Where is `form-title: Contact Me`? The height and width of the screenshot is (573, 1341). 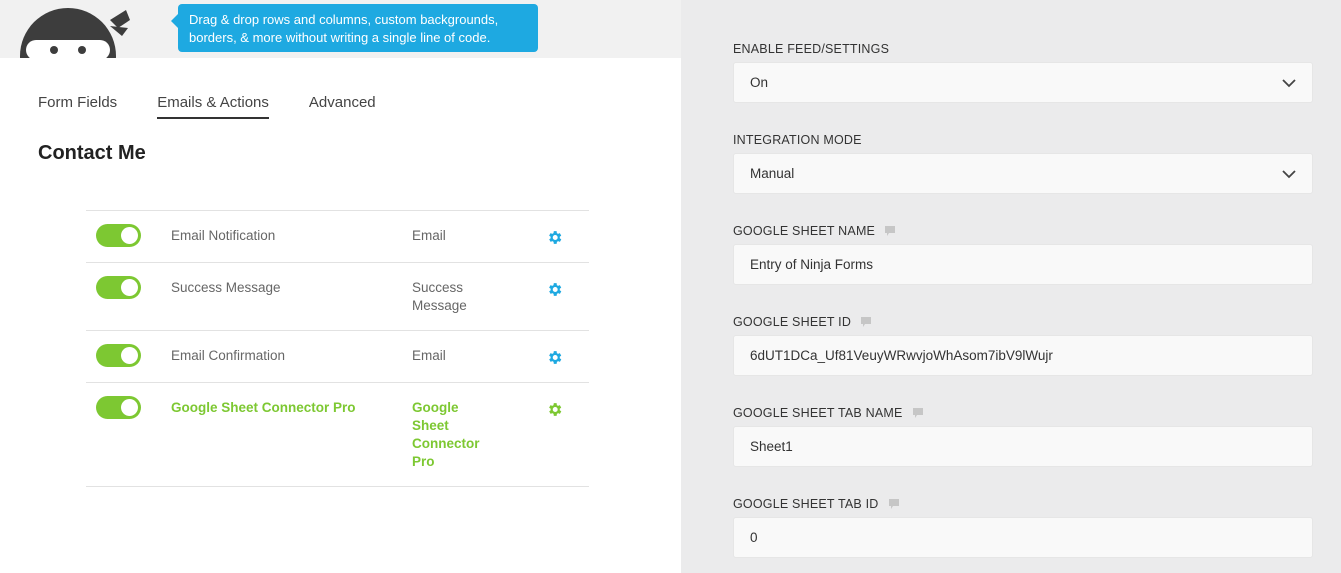 form-title: Contact Me is located at coordinates (92, 153).